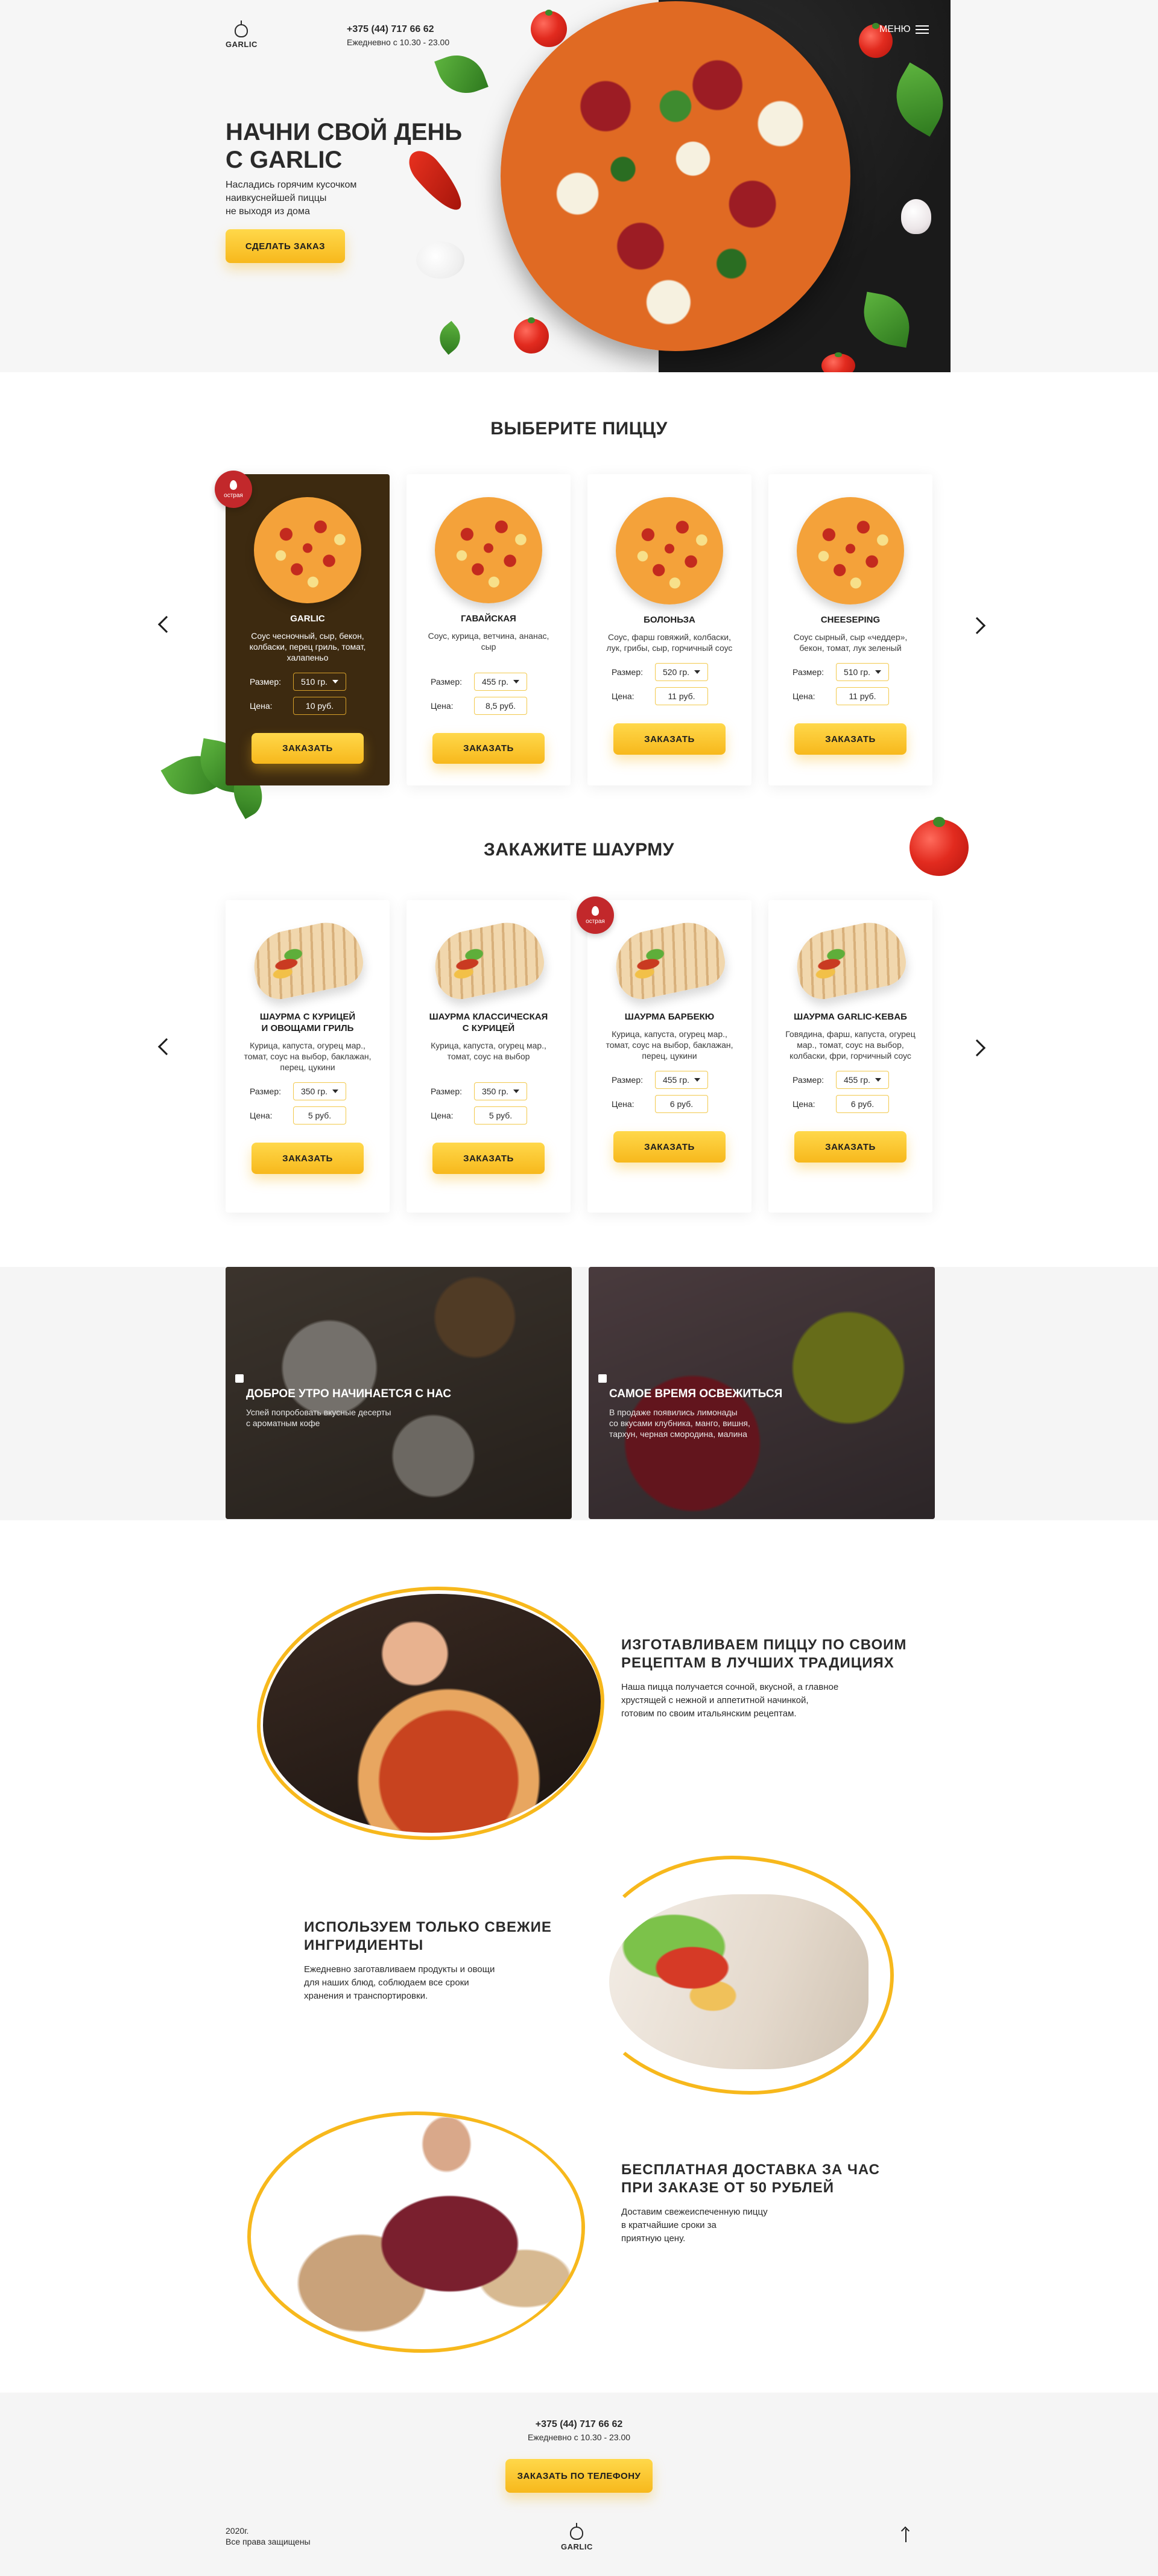  I want to click on shawarma-prev-arrow, so click(164, 1047).